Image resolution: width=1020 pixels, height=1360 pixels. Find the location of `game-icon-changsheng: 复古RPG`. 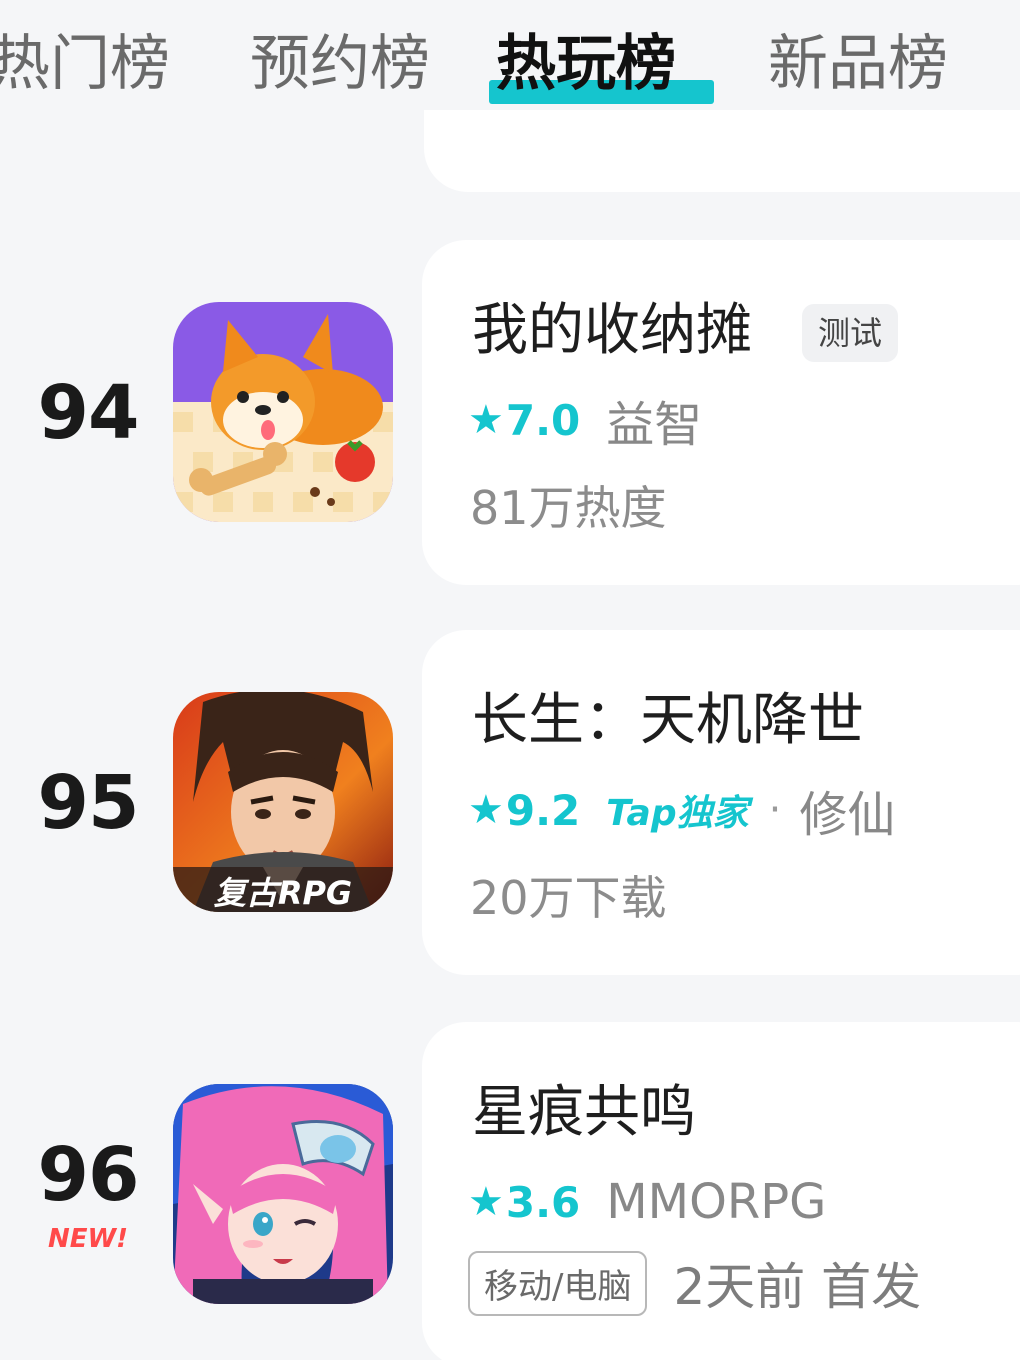

game-icon-changsheng: 复古RPG is located at coordinates (283, 802).